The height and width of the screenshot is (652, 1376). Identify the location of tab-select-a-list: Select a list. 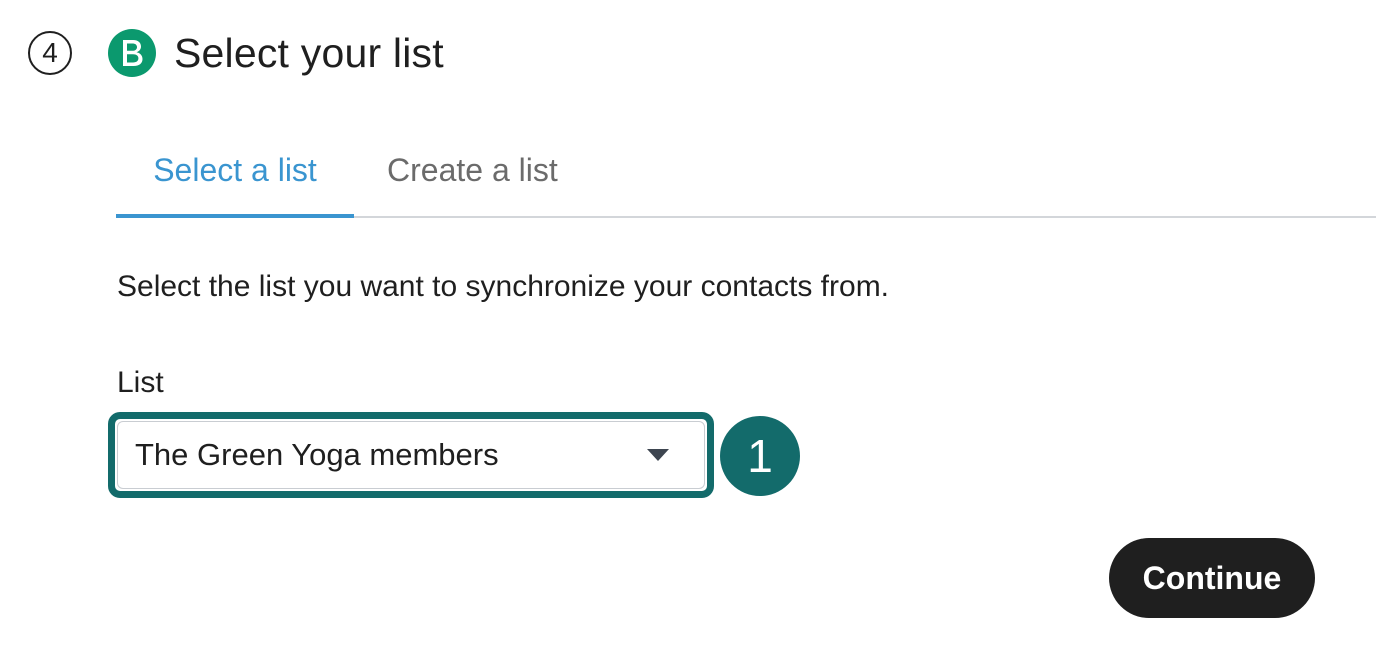
(235, 179).